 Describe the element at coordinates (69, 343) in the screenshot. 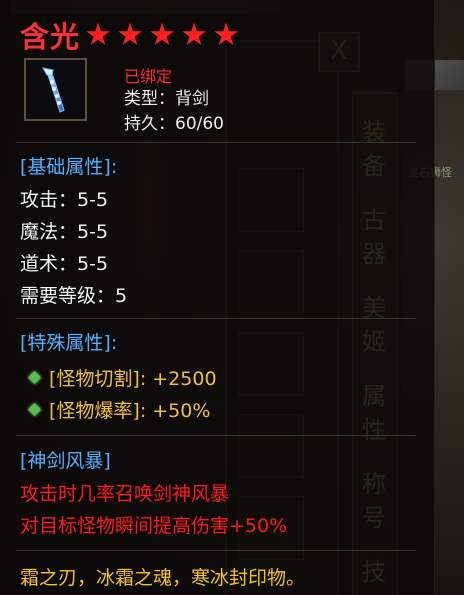

I see `special-attributes-header: [特殊属性]:` at that location.